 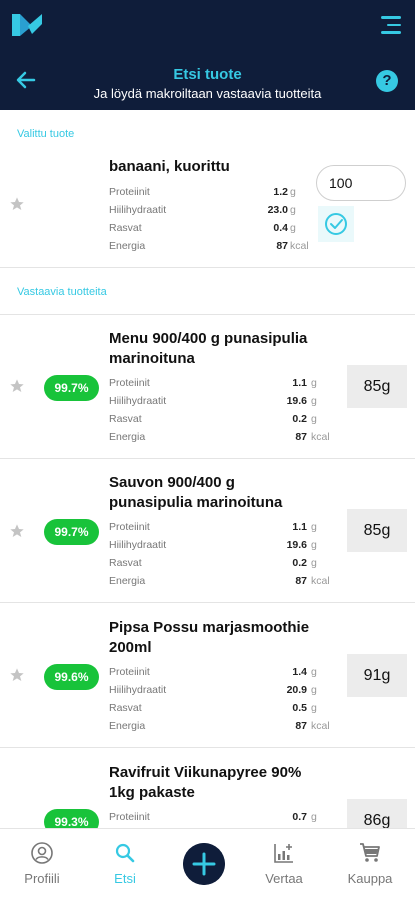 I want to click on bottom-nav: Profiili Etsi Vertaa Kauppa, so click(x=207, y=864).